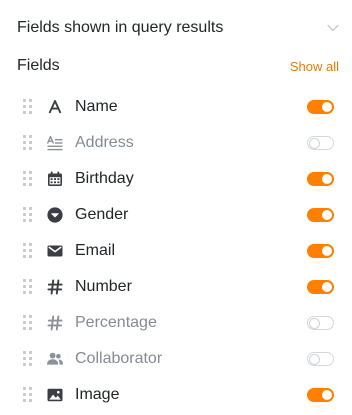 This screenshot has height=415, width=352. What do you see at coordinates (55, 359) in the screenshot?
I see `collaborator-icon` at bounding box center [55, 359].